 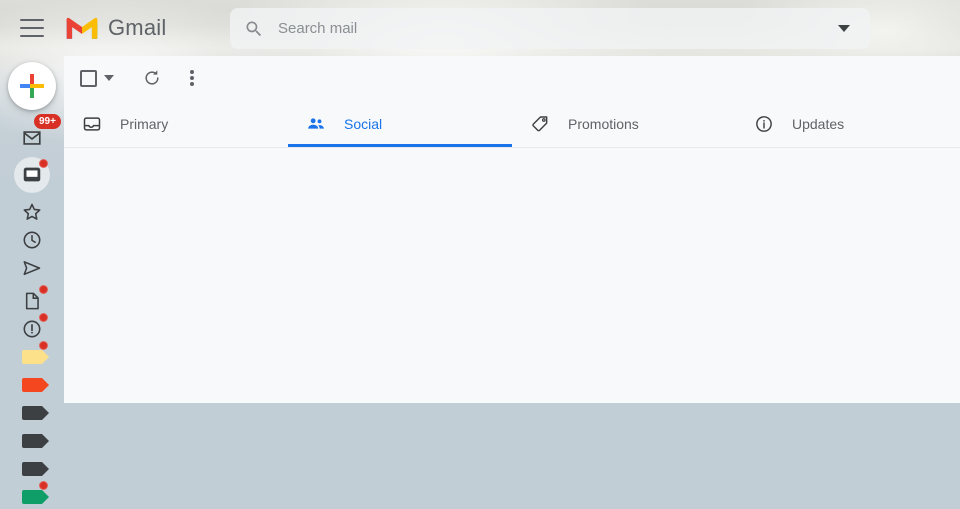 I want to click on spam-notification-dot, so click(x=43, y=317).